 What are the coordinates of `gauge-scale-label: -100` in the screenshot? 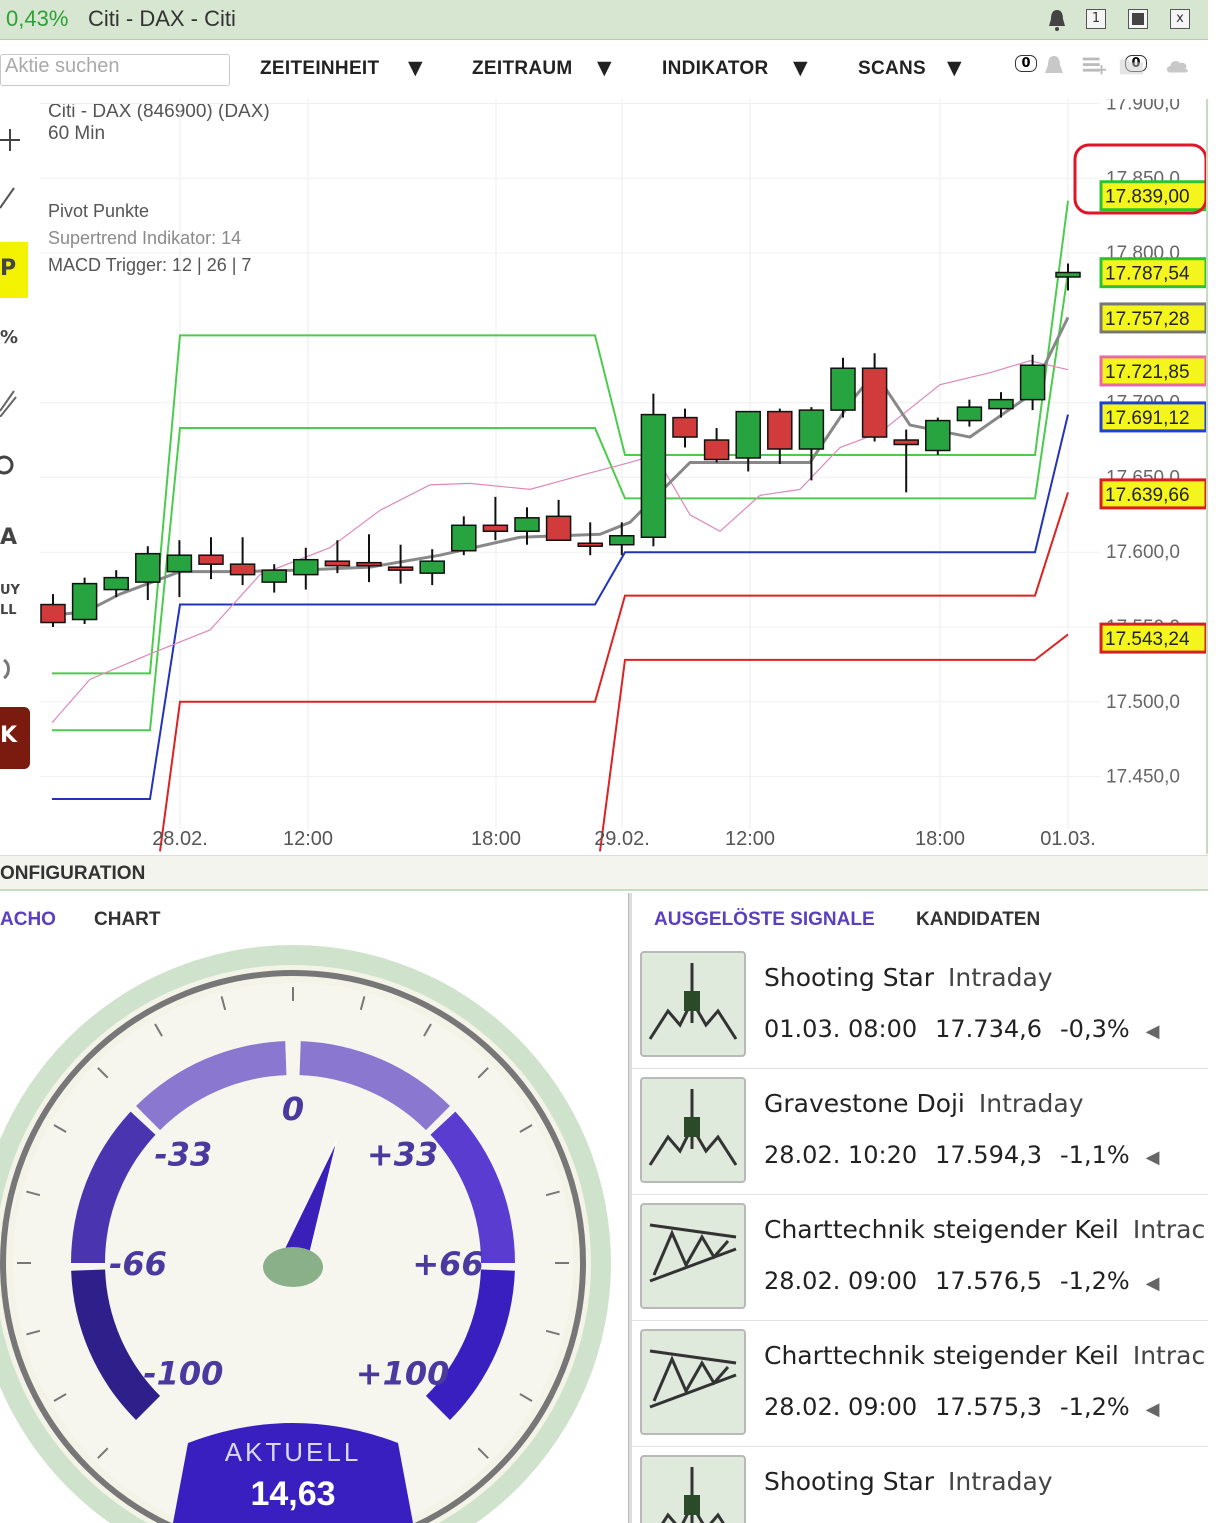 It's located at (183, 1374).